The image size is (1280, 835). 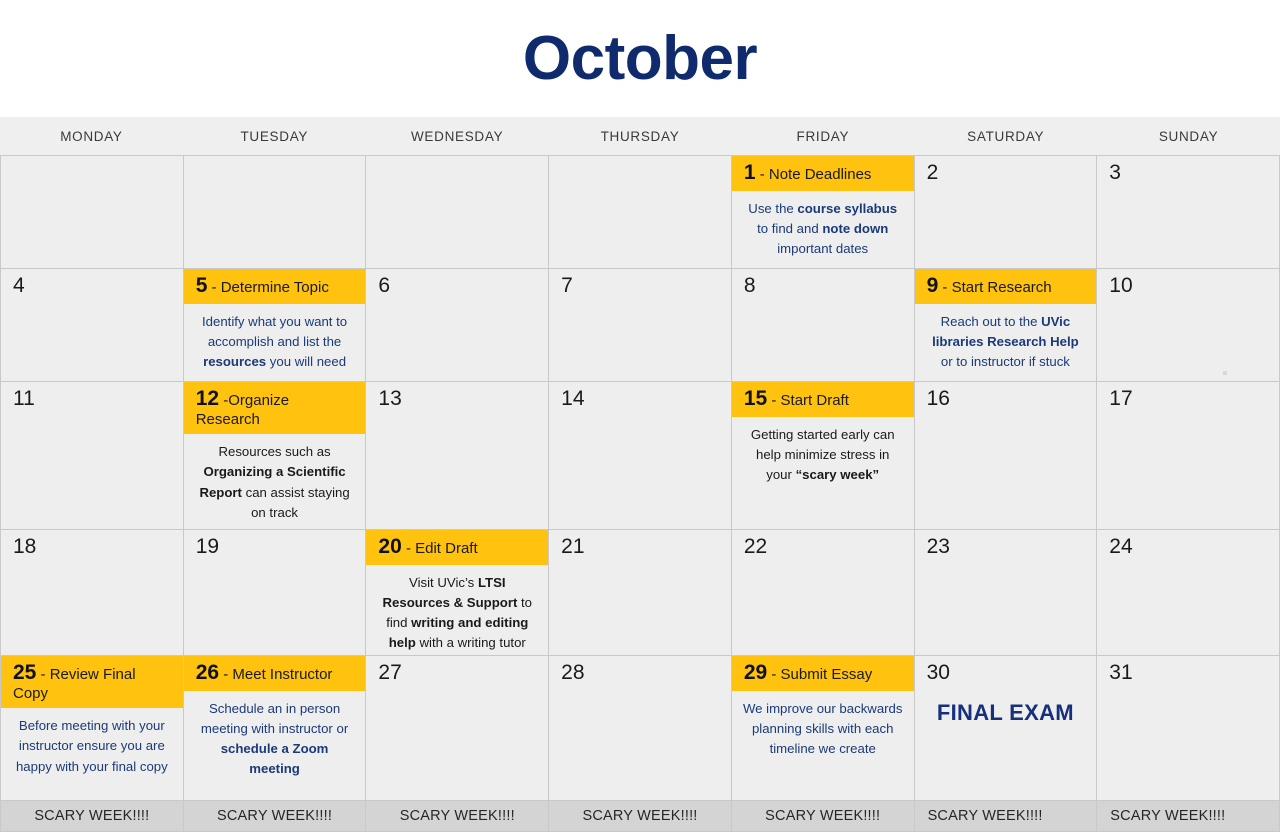 What do you see at coordinates (439, 548) in the screenshot?
I see `event-title: - Edit Draft` at bounding box center [439, 548].